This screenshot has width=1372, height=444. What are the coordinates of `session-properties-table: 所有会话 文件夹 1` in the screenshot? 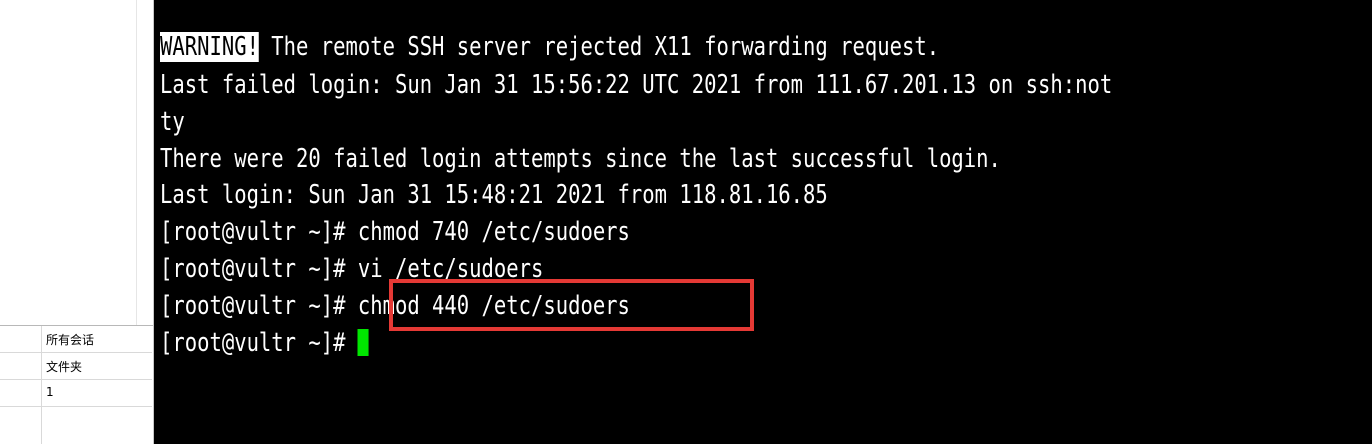 It's located at (76, 384).